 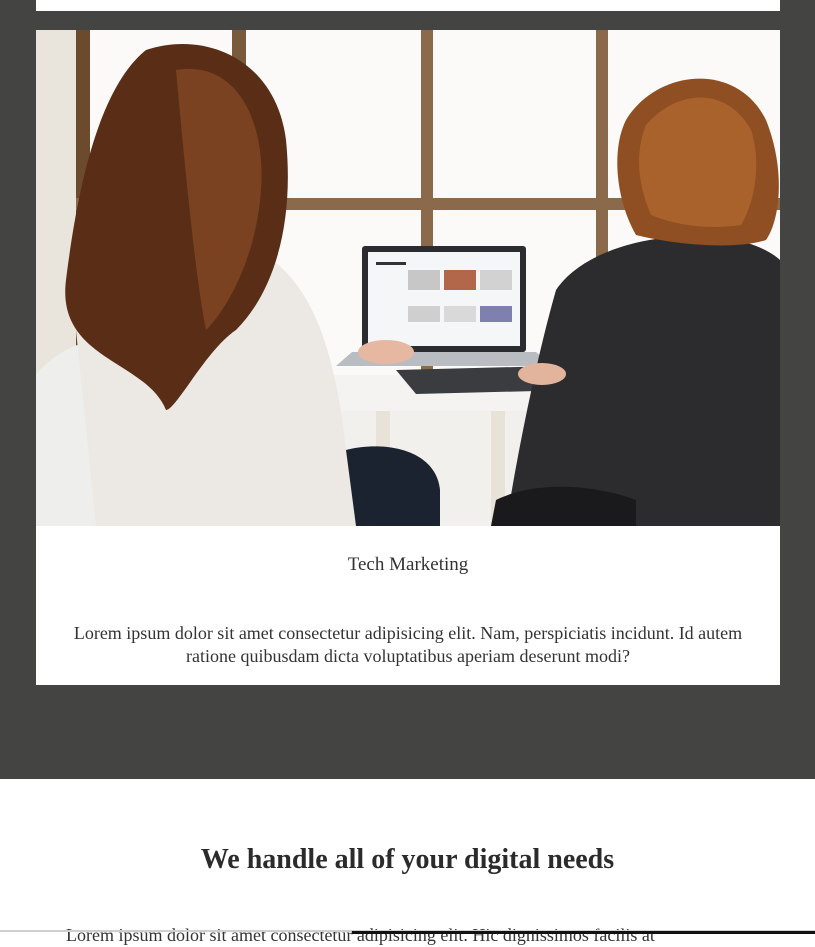 What do you see at coordinates (408, 564) in the screenshot?
I see `service-card-title: Tech Marketing` at bounding box center [408, 564].